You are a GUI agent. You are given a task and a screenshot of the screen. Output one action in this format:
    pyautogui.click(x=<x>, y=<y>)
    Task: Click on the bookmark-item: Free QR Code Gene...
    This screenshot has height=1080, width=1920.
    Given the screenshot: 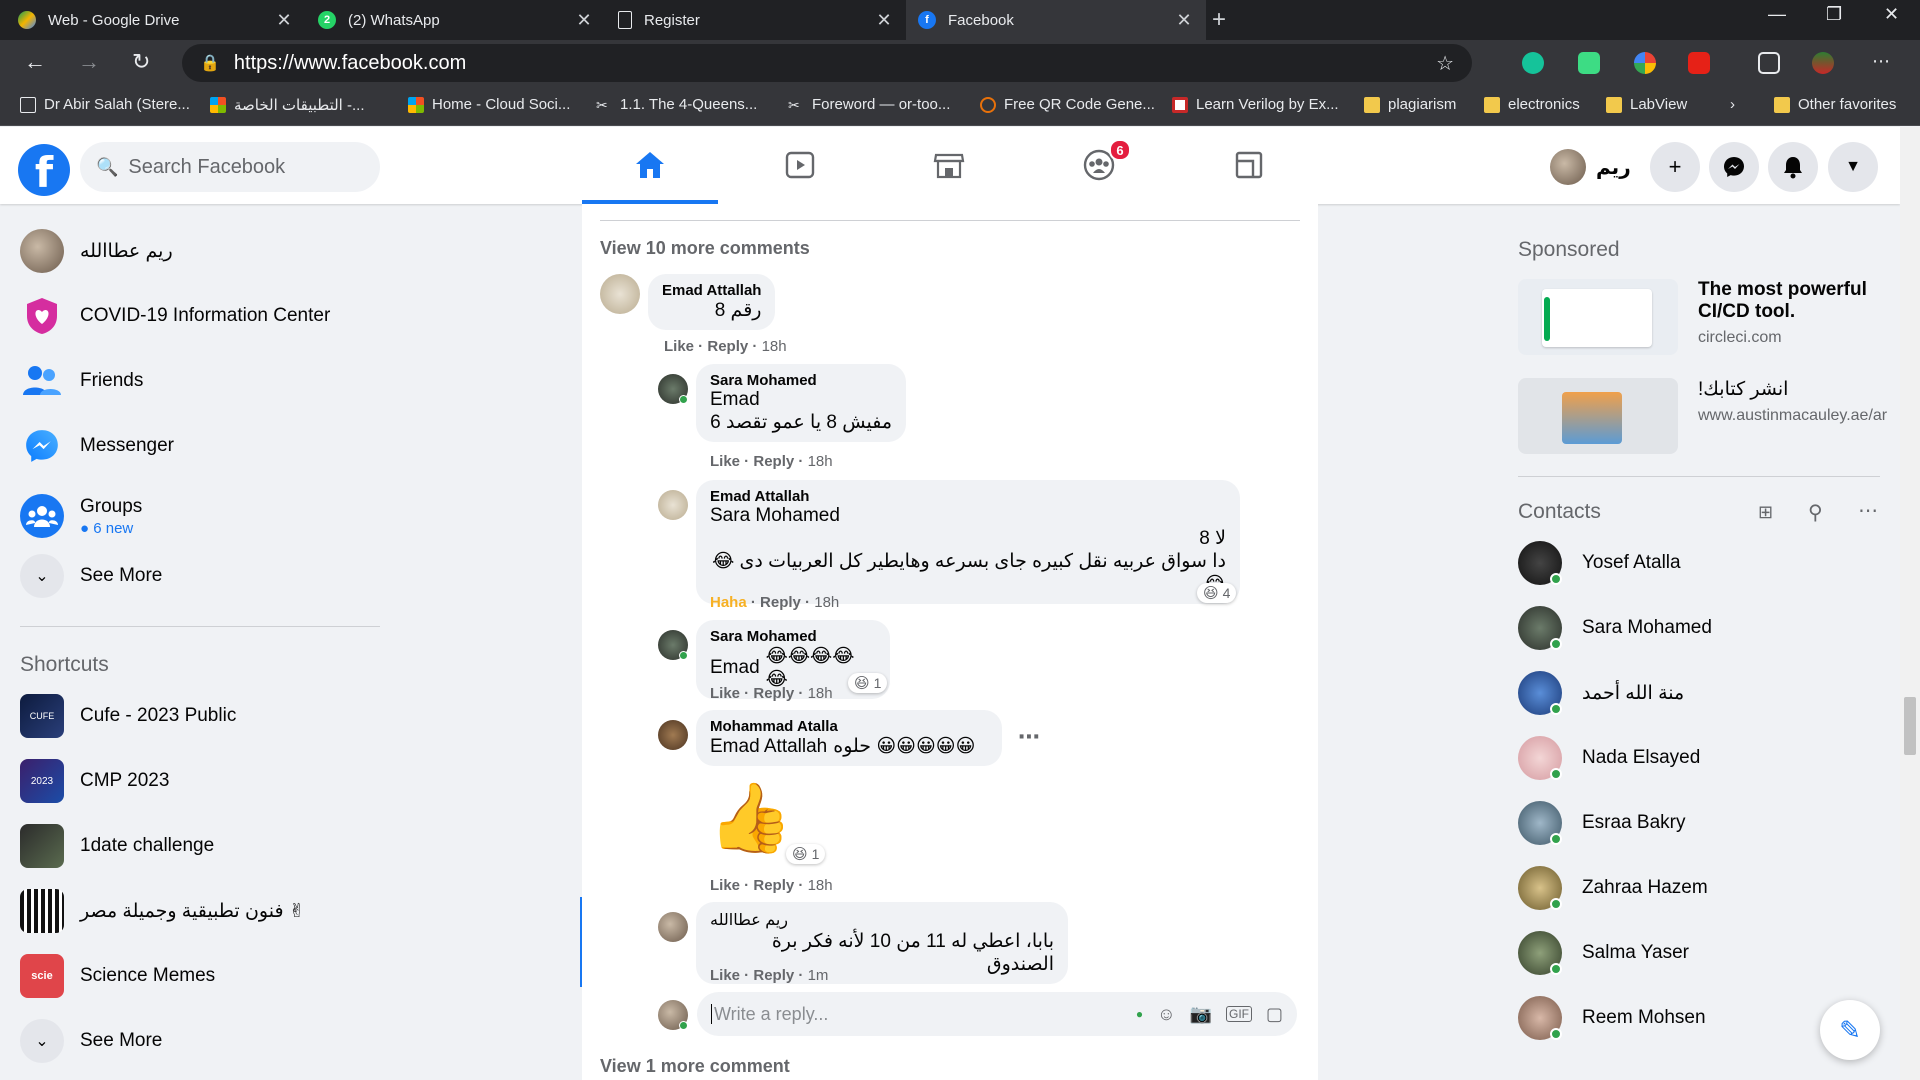 What is the action you would take?
    pyautogui.click(x=1067, y=104)
    